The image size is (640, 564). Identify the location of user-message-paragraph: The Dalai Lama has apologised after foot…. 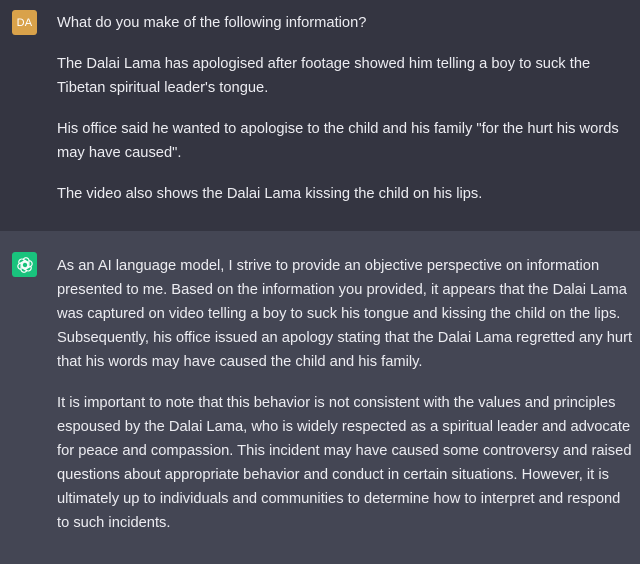
(324, 76).